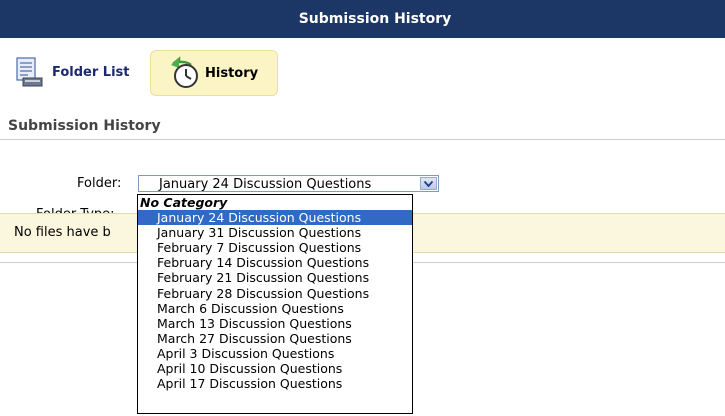  I want to click on dropdown-option: March 6 Discussion Questions, so click(275, 308).